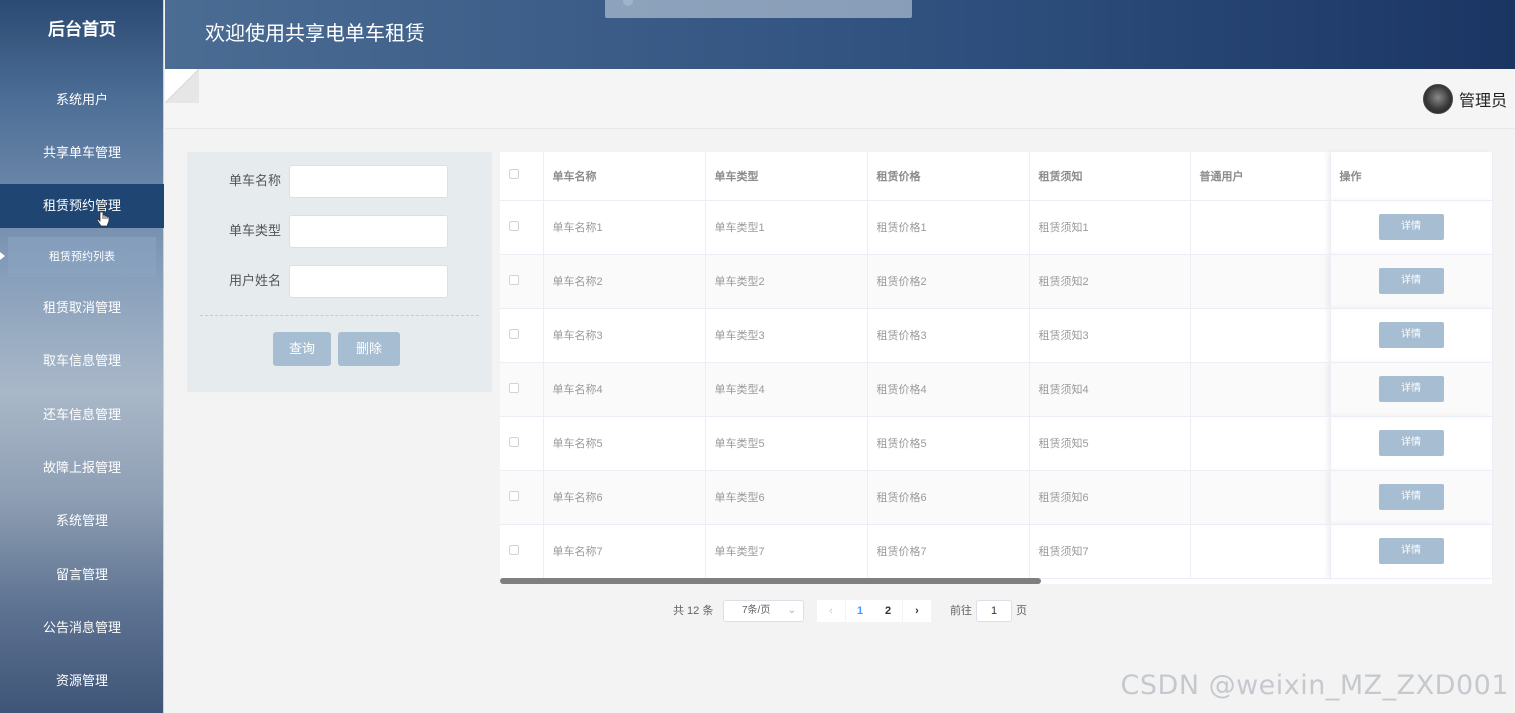 The image size is (1515, 713). What do you see at coordinates (624, 389) in the screenshot?
I see `cell-bike-name: 单车名称4` at bounding box center [624, 389].